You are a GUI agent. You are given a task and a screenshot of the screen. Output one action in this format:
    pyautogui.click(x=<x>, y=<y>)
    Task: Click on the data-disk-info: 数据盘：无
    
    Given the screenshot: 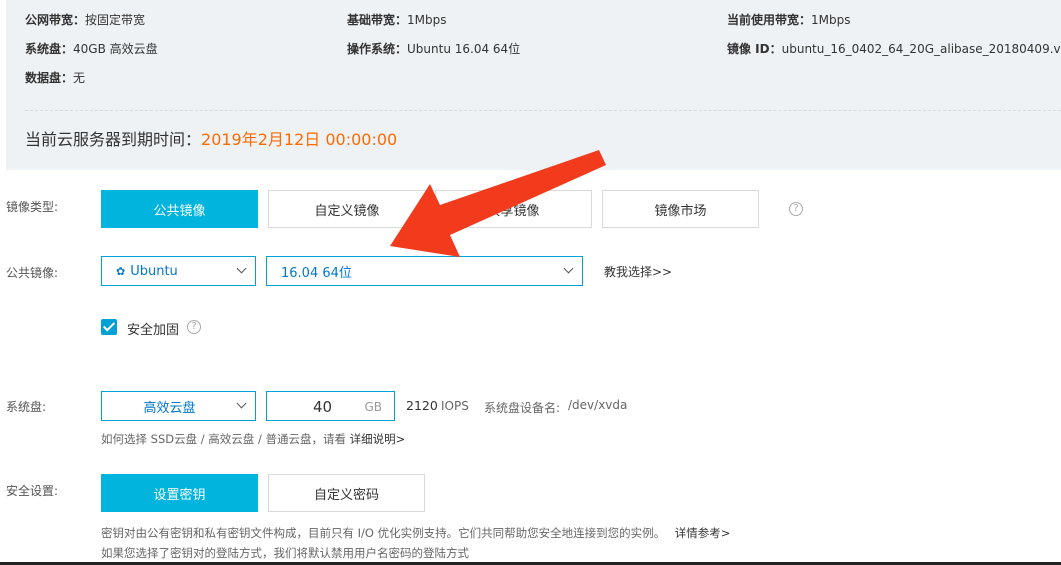 What is the action you would take?
    pyautogui.click(x=55, y=77)
    